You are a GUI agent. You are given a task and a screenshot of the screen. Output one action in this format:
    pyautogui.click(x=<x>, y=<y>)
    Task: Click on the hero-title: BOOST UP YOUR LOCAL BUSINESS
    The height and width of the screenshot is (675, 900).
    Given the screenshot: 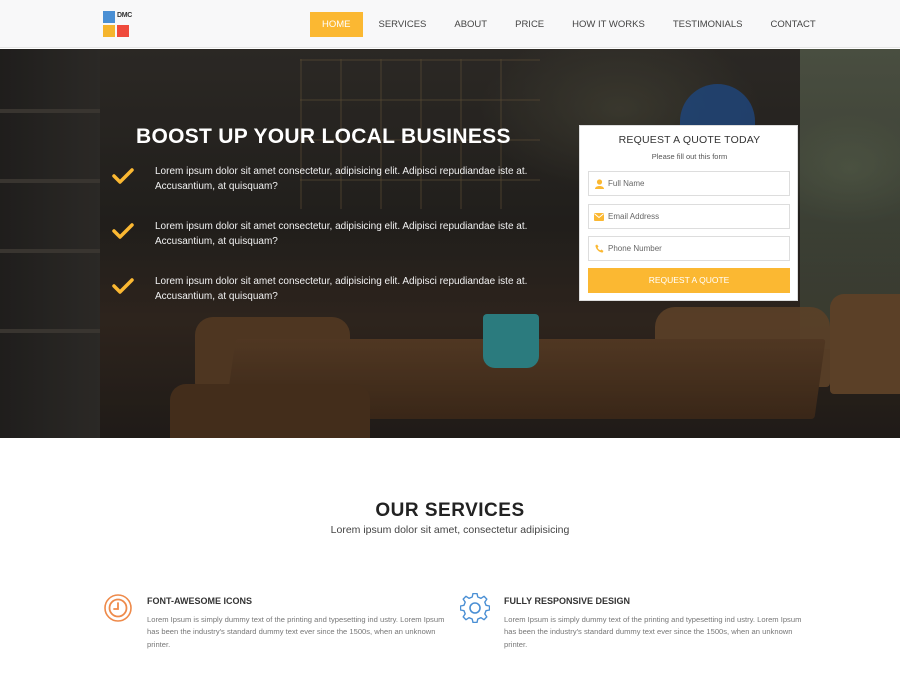 What is the action you would take?
    pyautogui.click(x=323, y=136)
    